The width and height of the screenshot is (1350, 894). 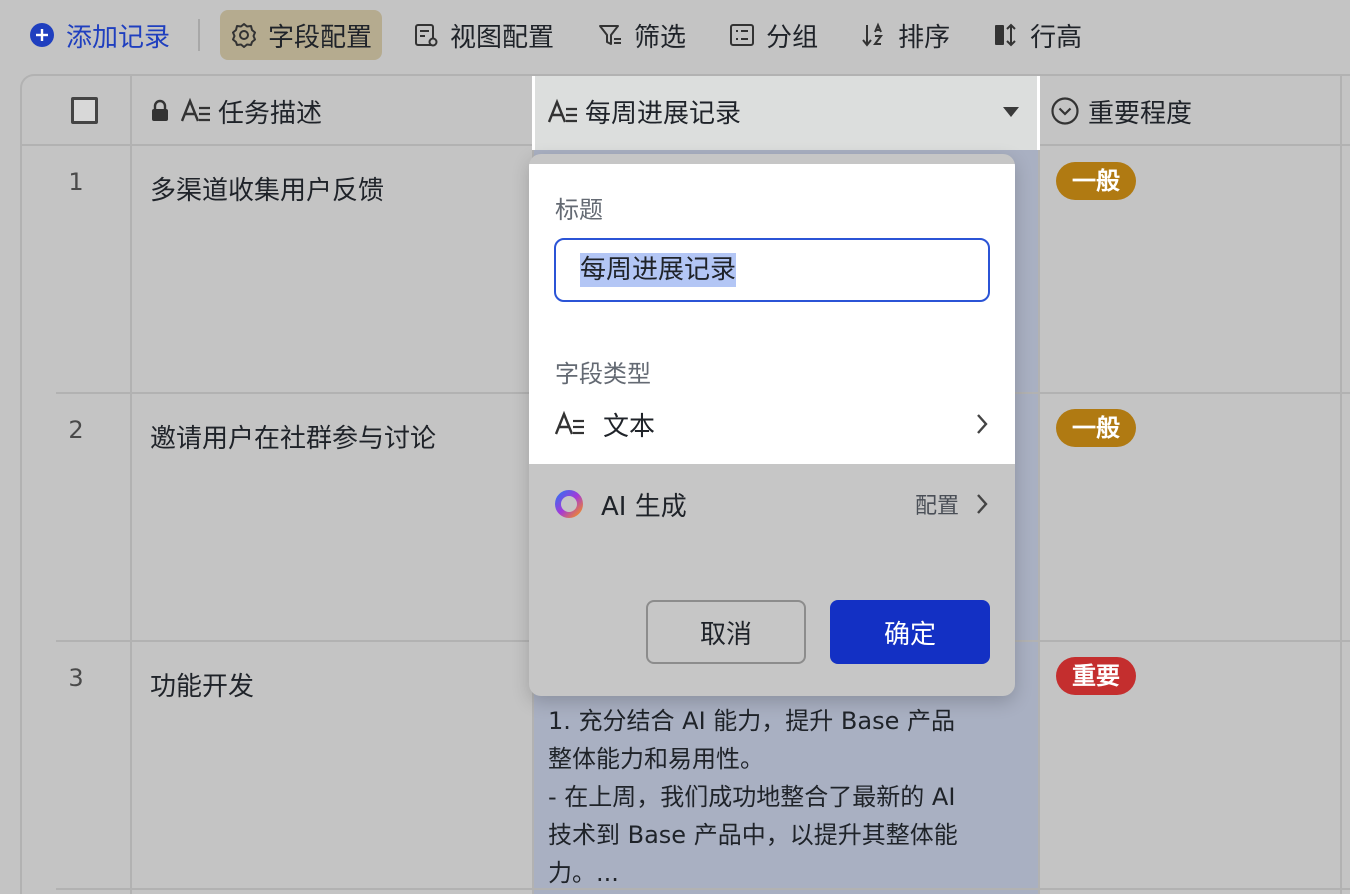 What do you see at coordinates (656, 759) in the screenshot?
I see `cell-text-line: 整体能力和易用性。` at bounding box center [656, 759].